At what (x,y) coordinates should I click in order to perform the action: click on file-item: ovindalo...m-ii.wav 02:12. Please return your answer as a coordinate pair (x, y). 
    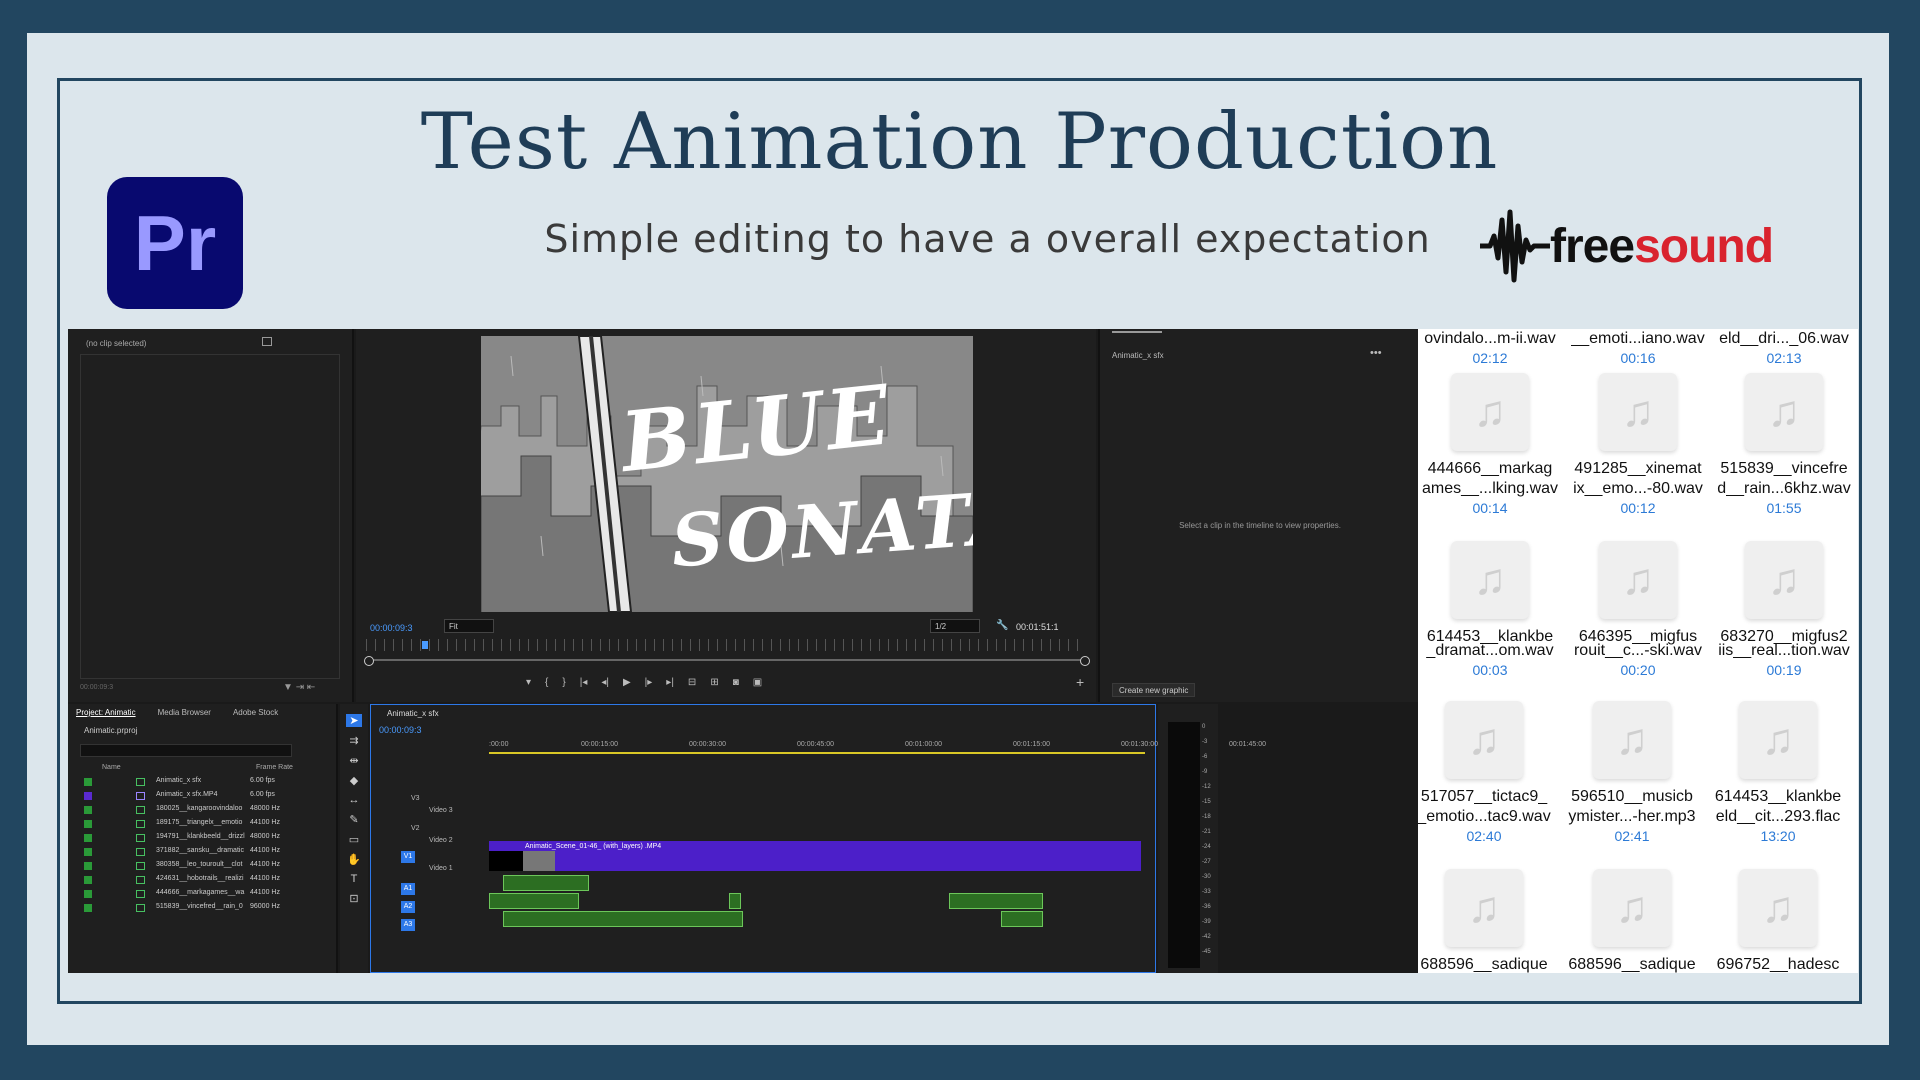
    Looking at the image, I should click on (1490, 347).